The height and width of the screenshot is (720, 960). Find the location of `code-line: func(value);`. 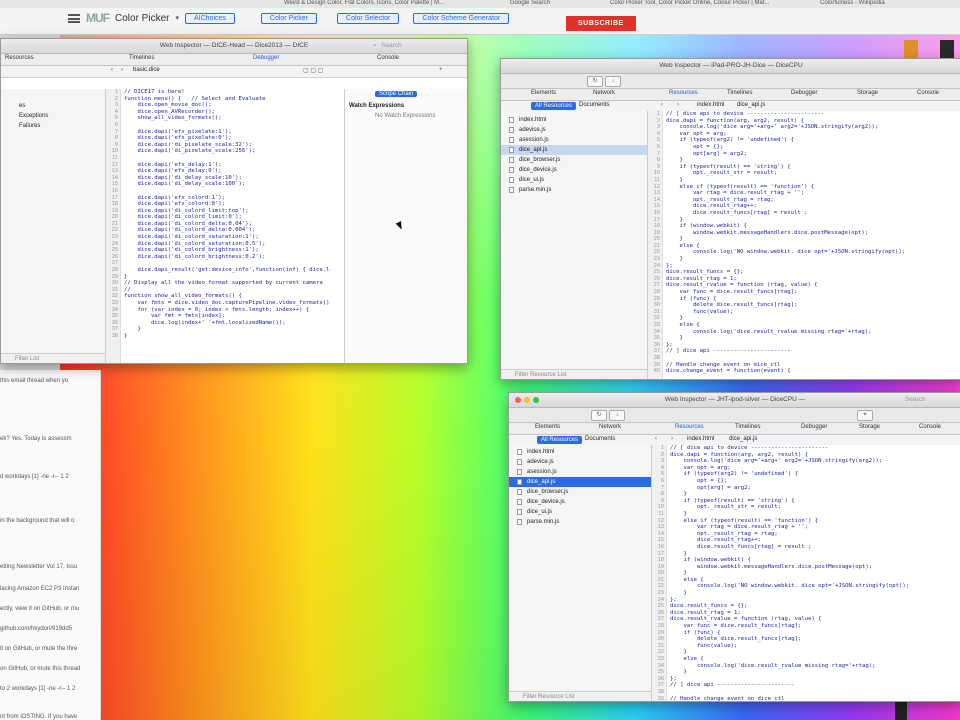

code-line: func(value); is located at coordinates (785, 312).